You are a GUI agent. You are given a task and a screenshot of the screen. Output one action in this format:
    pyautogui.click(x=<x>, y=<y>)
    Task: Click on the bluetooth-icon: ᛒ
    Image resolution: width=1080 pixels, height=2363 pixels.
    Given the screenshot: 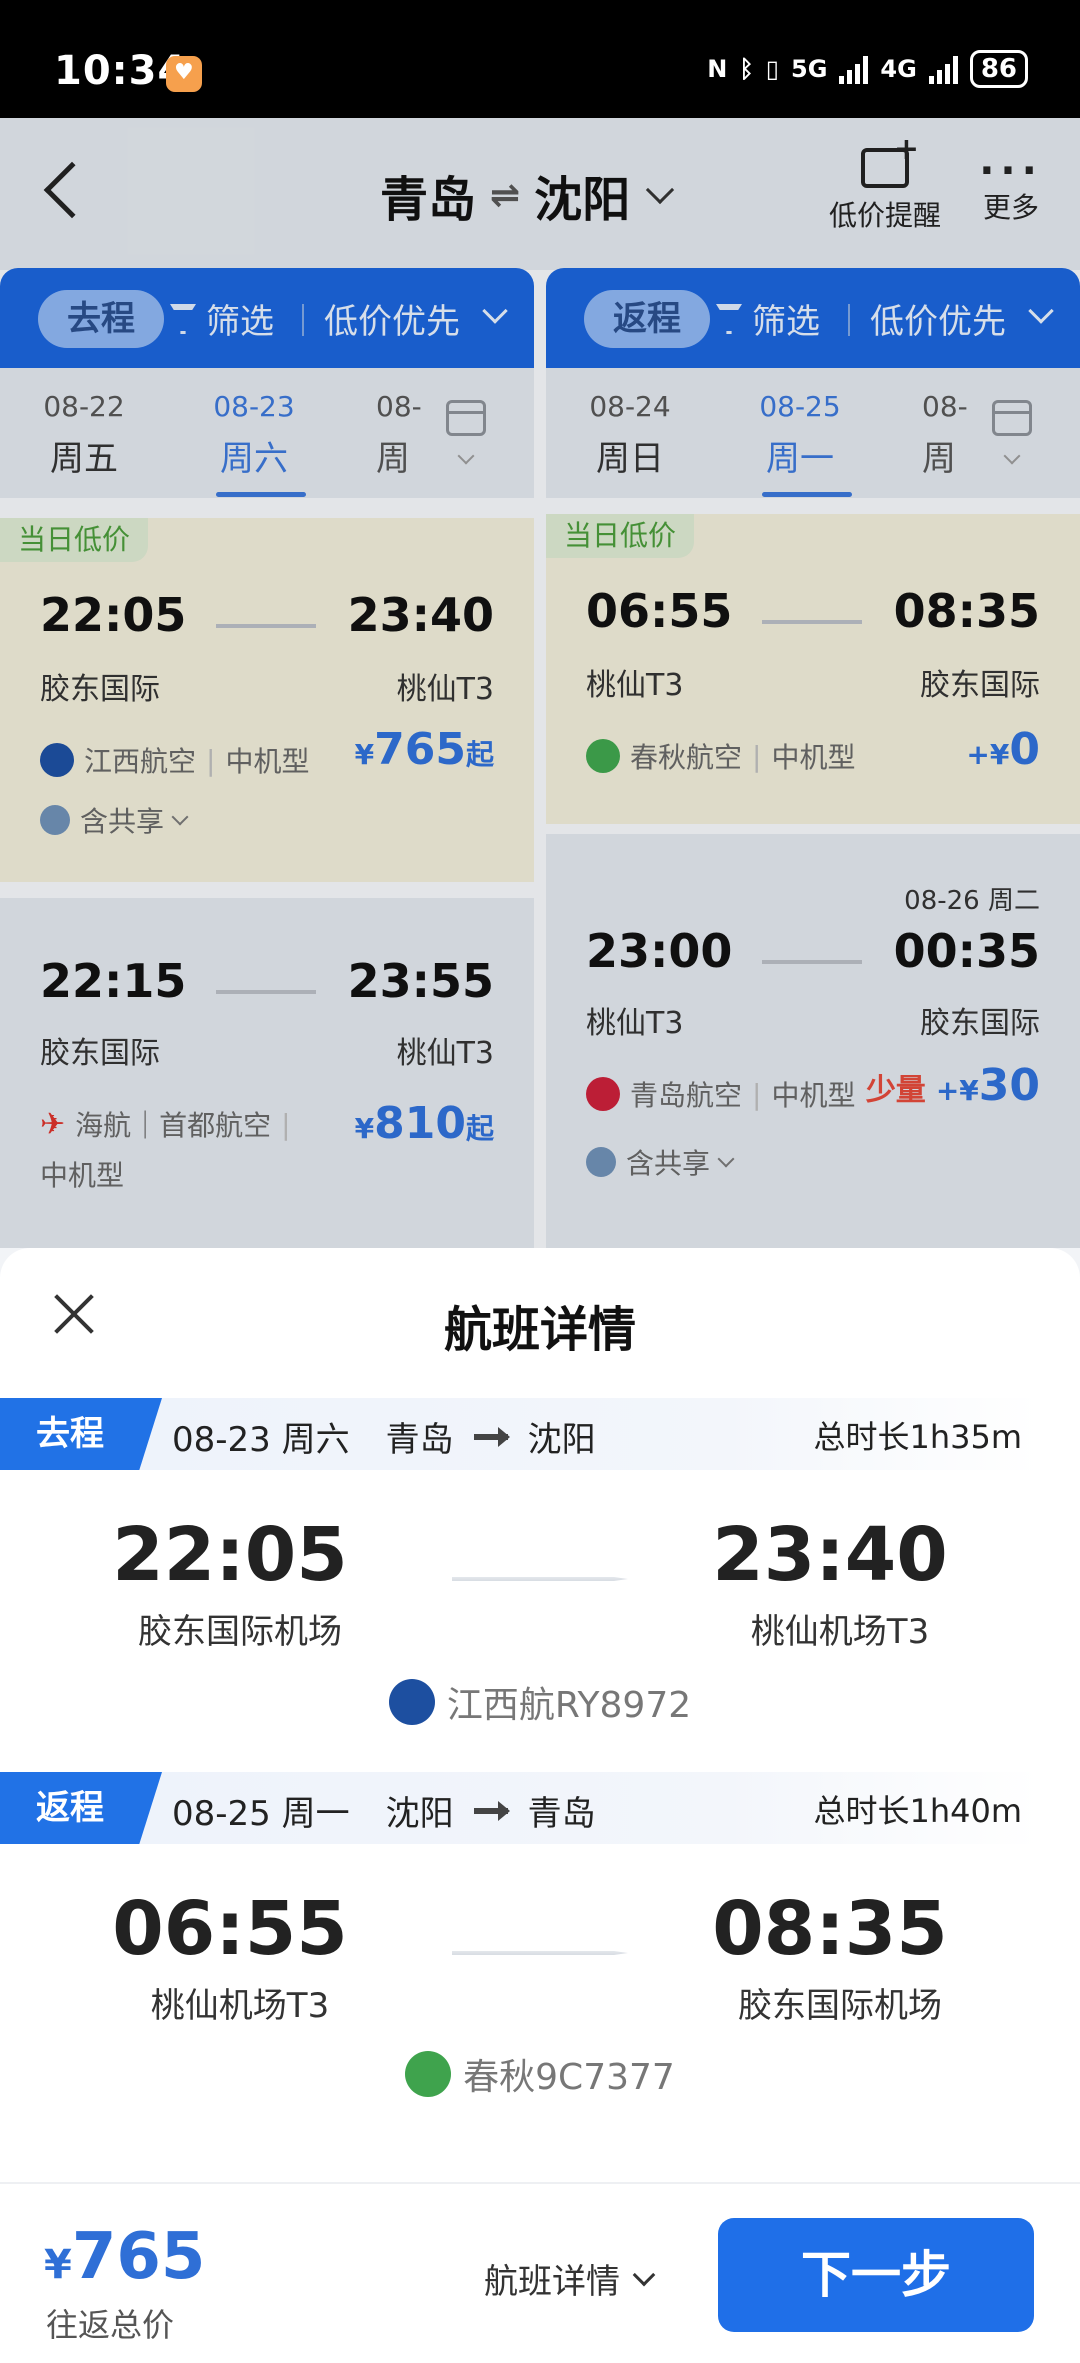 What is the action you would take?
    pyautogui.click(x=746, y=69)
    